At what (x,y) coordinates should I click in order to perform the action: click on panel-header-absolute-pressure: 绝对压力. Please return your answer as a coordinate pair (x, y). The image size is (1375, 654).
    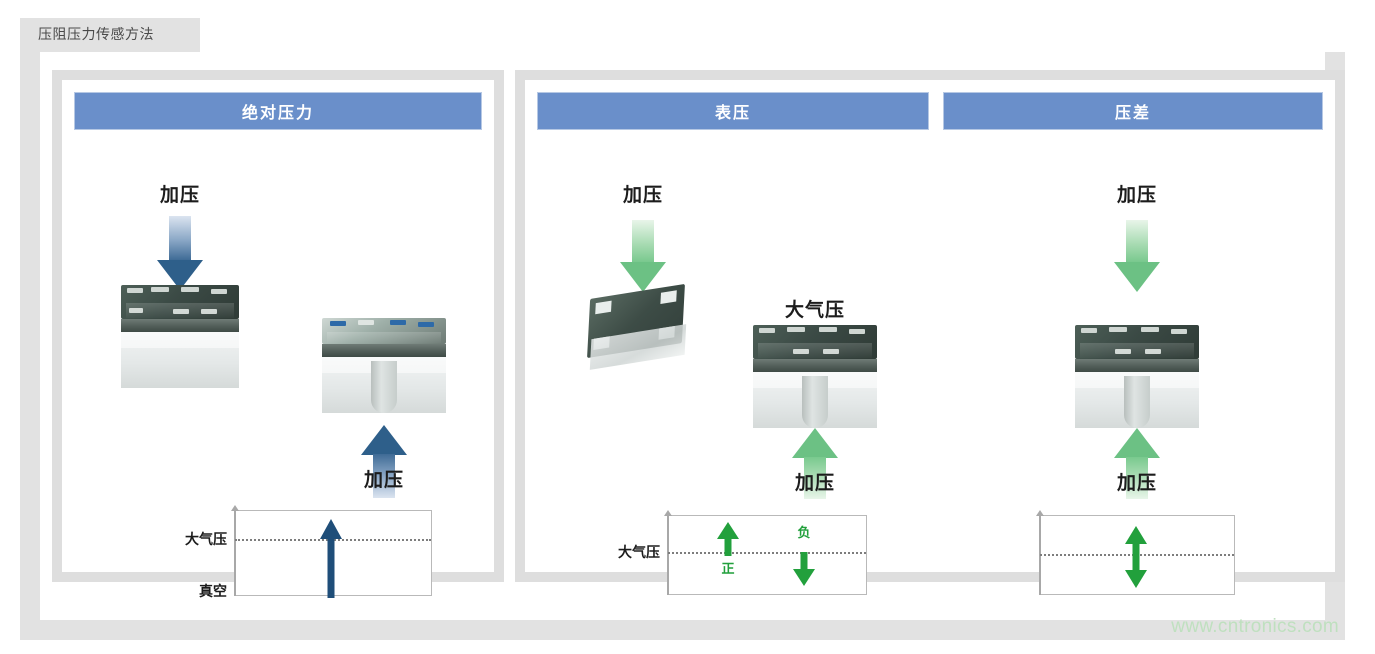
    Looking at the image, I should click on (278, 111).